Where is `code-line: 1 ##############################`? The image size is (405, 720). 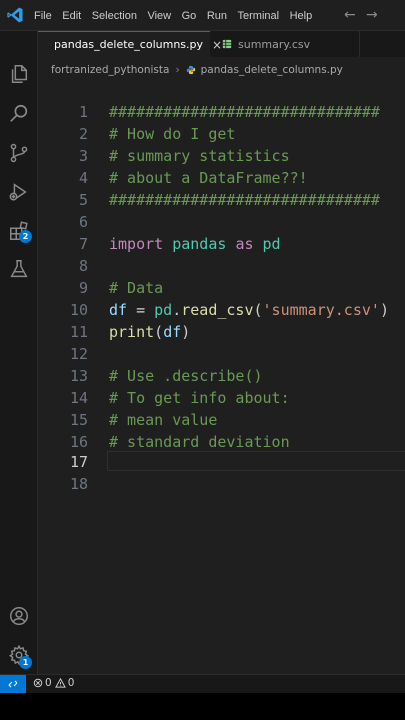
code-line: 1 ############################## is located at coordinates (221, 112).